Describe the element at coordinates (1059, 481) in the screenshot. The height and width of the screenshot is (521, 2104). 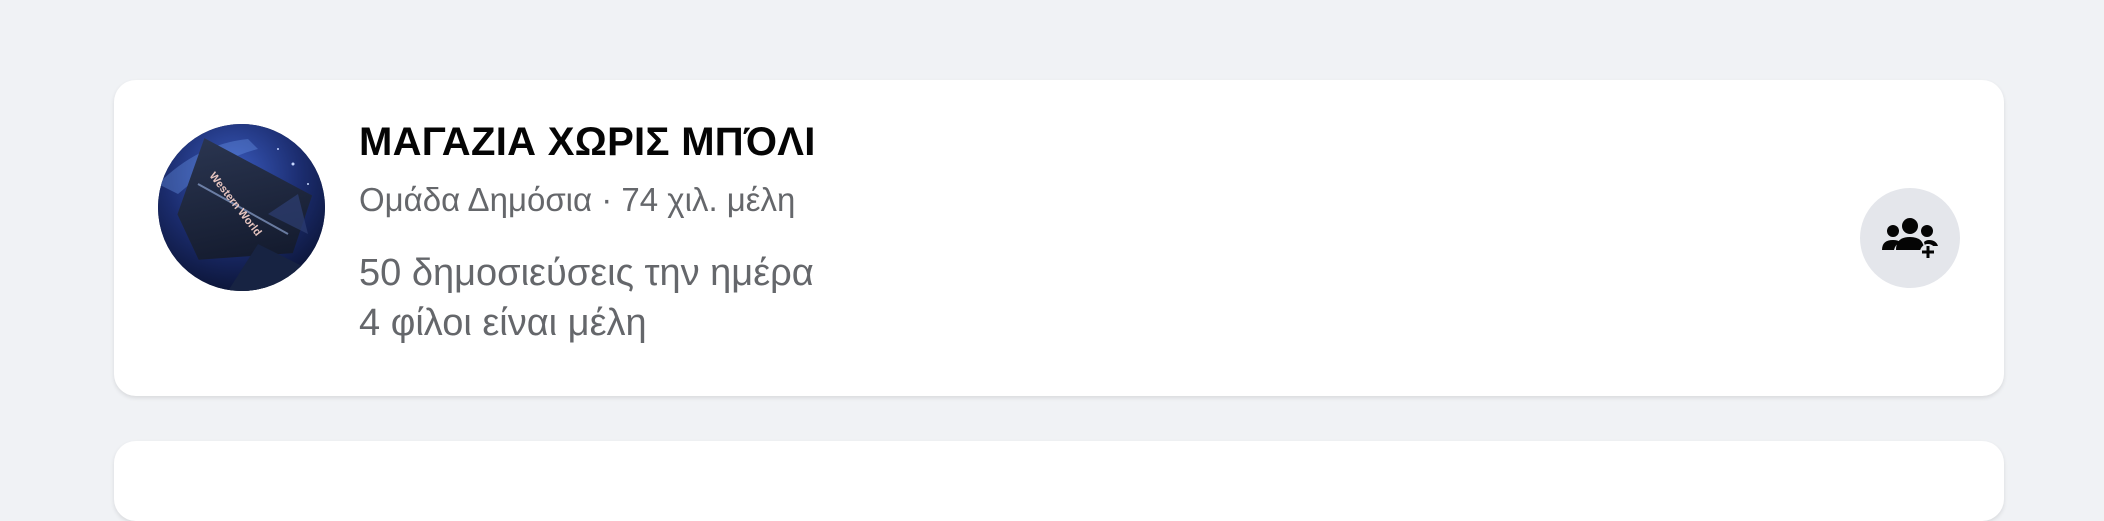
I see `next-result-card` at that location.